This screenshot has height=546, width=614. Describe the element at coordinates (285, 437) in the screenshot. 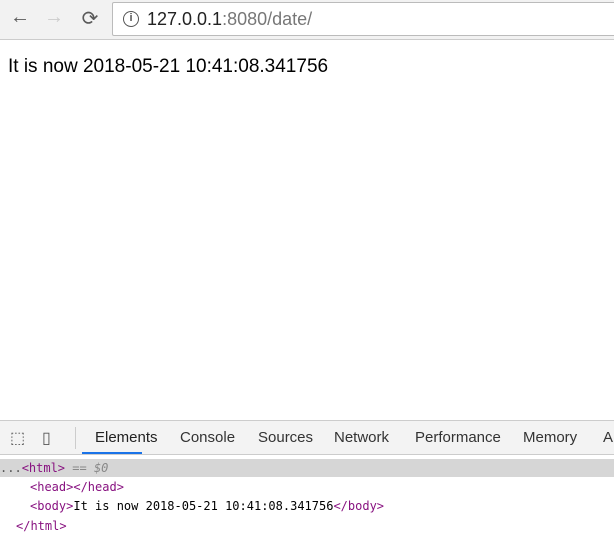

I see `tab-sources: Sources` at that location.